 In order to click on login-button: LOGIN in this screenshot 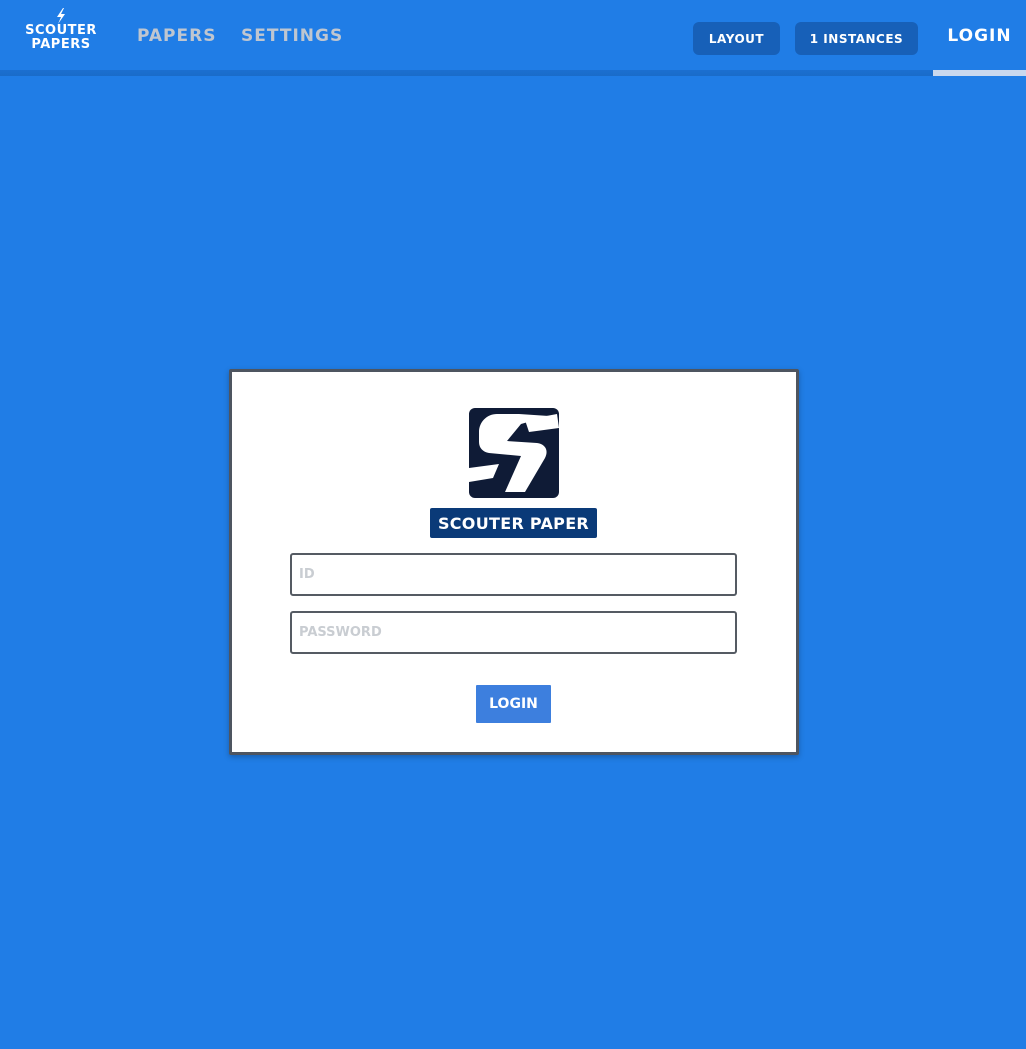, I will do `click(513, 704)`.